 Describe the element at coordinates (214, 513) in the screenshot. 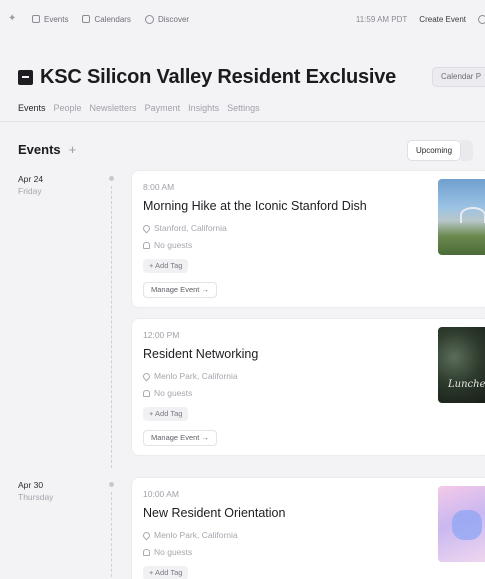

I see `event-name: New Resident Orientation` at that location.